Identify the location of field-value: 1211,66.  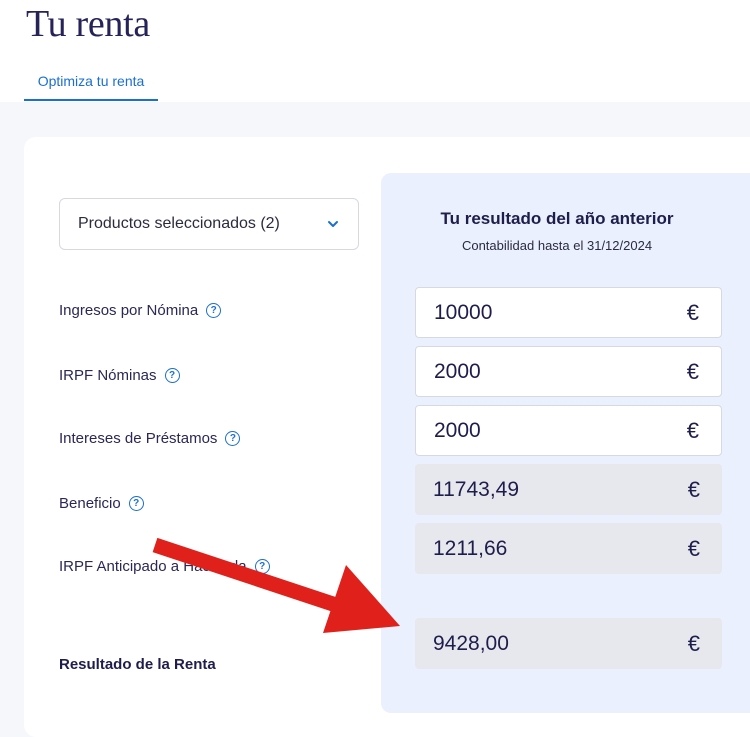
(470, 548).